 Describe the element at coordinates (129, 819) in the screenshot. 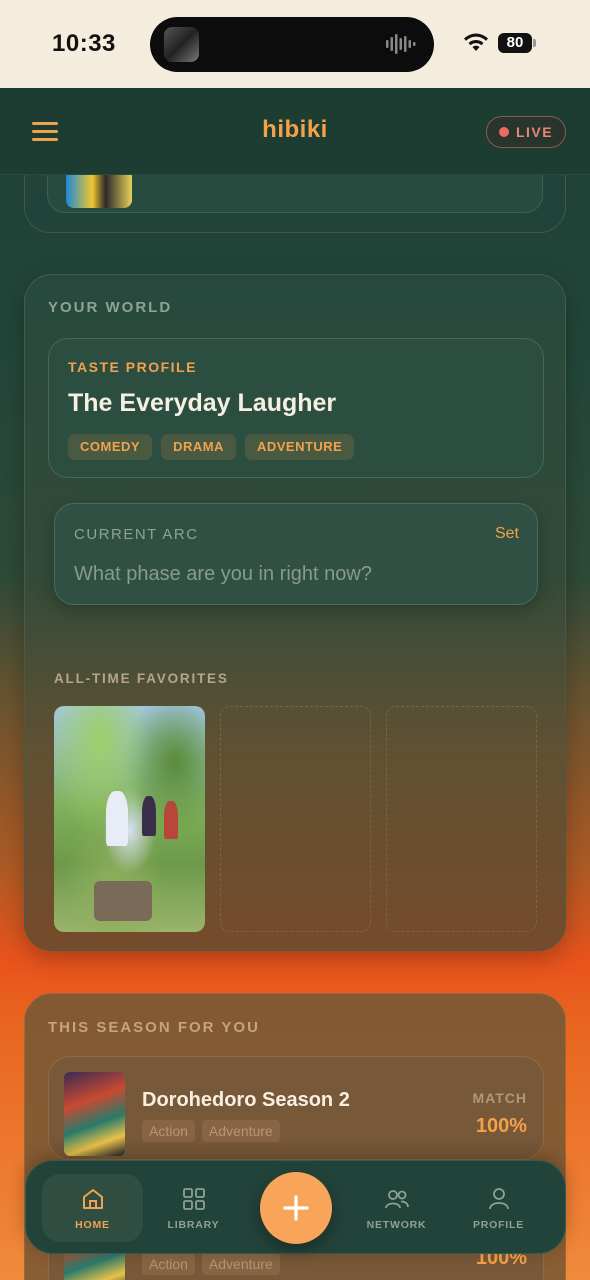

I see `favorite-poster` at that location.